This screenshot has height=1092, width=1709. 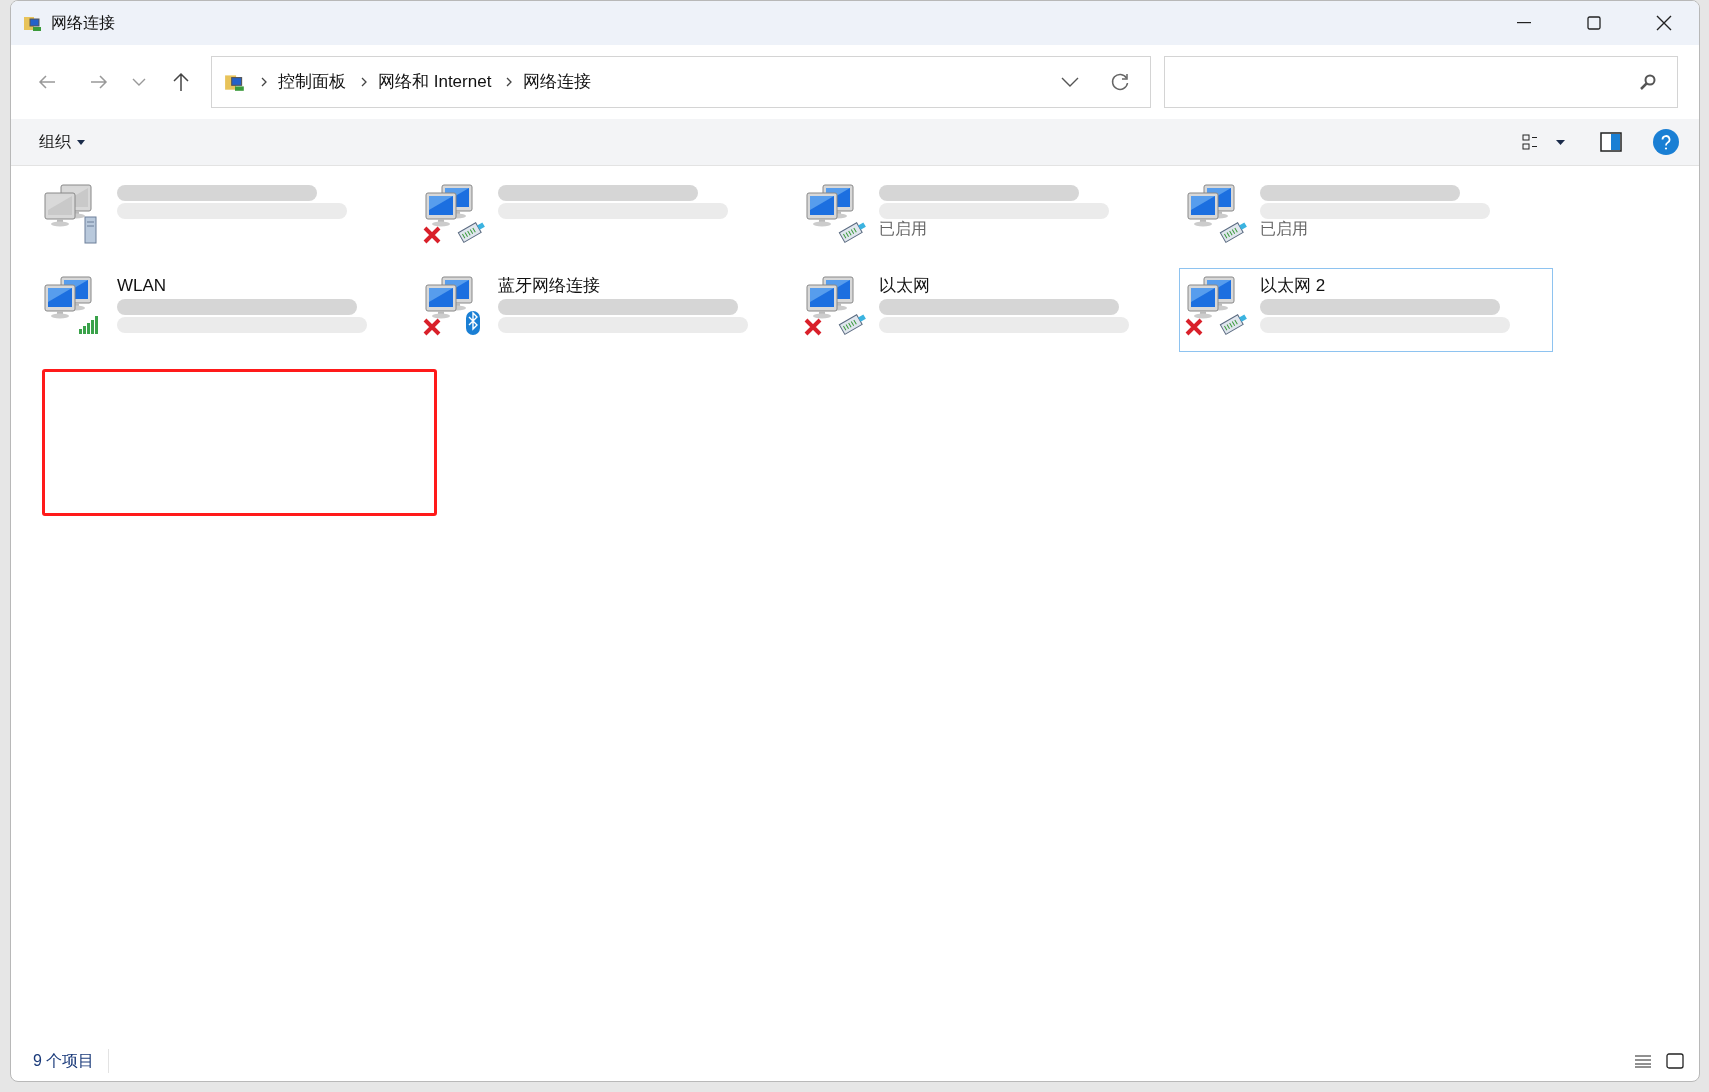 I want to click on help-icon, so click(x=1666, y=142).